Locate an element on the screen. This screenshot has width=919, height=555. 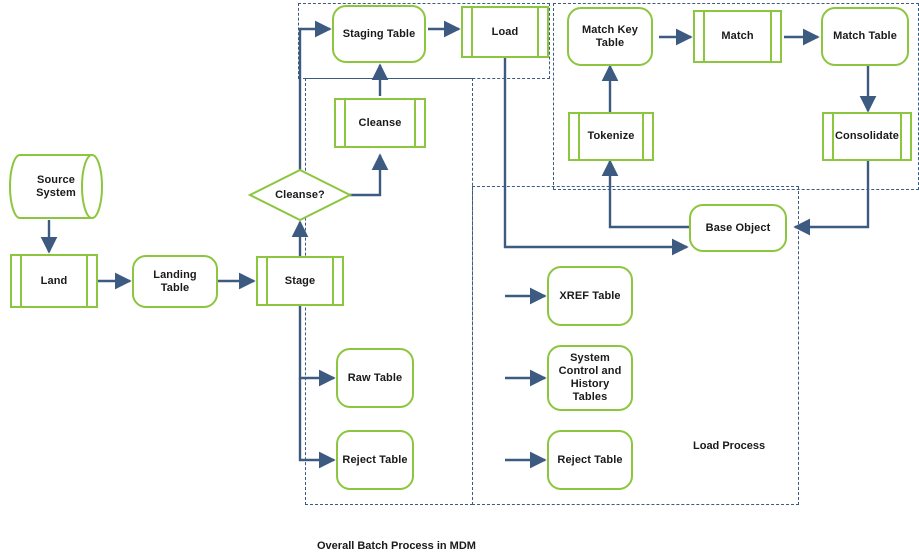
node-label: System Control and History Tables is located at coordinates (590, 377).